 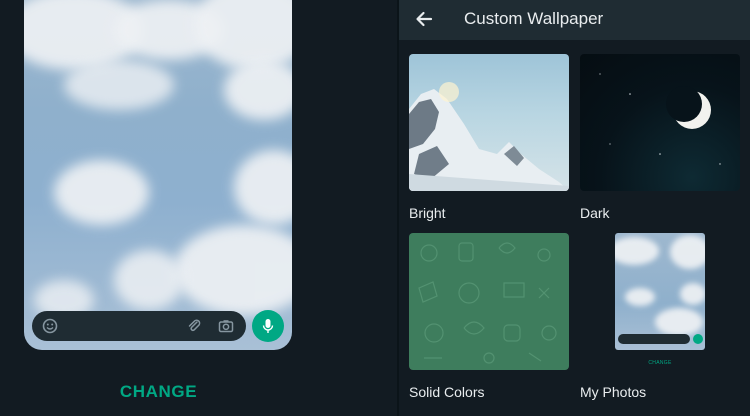 What do you see at coordinates (660, 119) in the screenshot?
I see `moon-image` at bounding box center [660, 119].